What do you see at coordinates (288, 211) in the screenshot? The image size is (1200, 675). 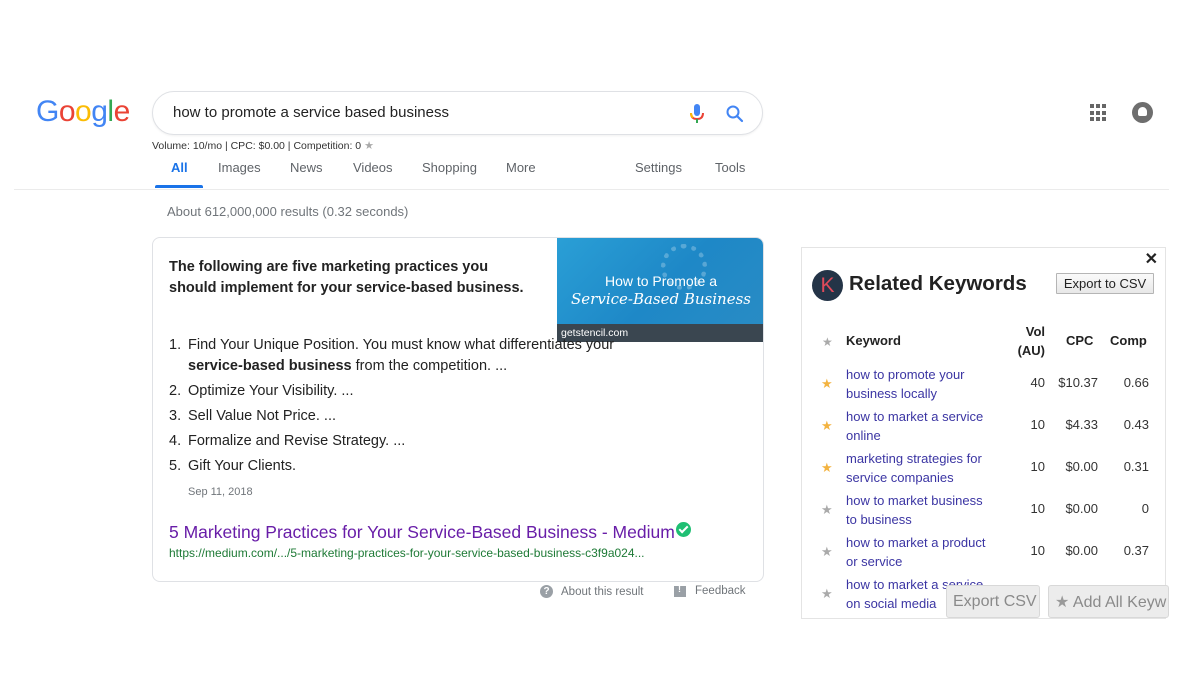 I see `result-stats: About 612,000,000 results (0.32 seconds)` at bounding box center [288, 211].